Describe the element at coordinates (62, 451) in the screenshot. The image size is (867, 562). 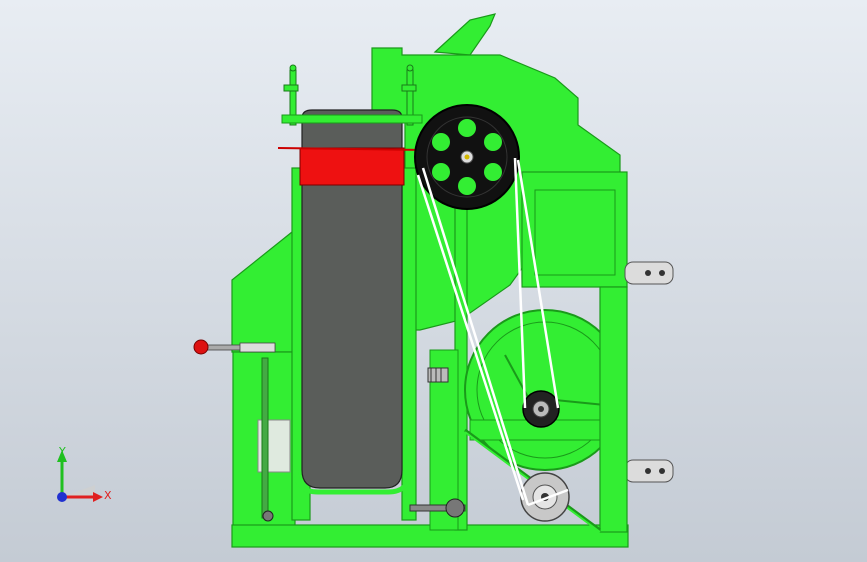
I see `y-axis-label: Y` at that location.